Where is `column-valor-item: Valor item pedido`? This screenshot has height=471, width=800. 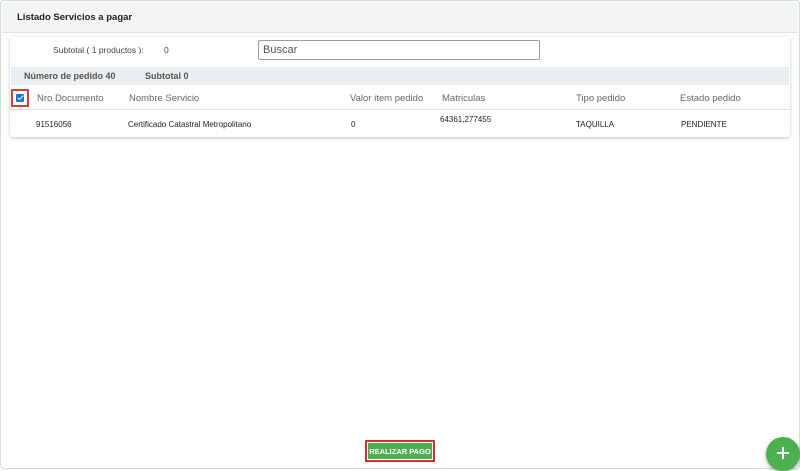
column-valor-item: Valor item pedido is located at coordinates (386, 98).